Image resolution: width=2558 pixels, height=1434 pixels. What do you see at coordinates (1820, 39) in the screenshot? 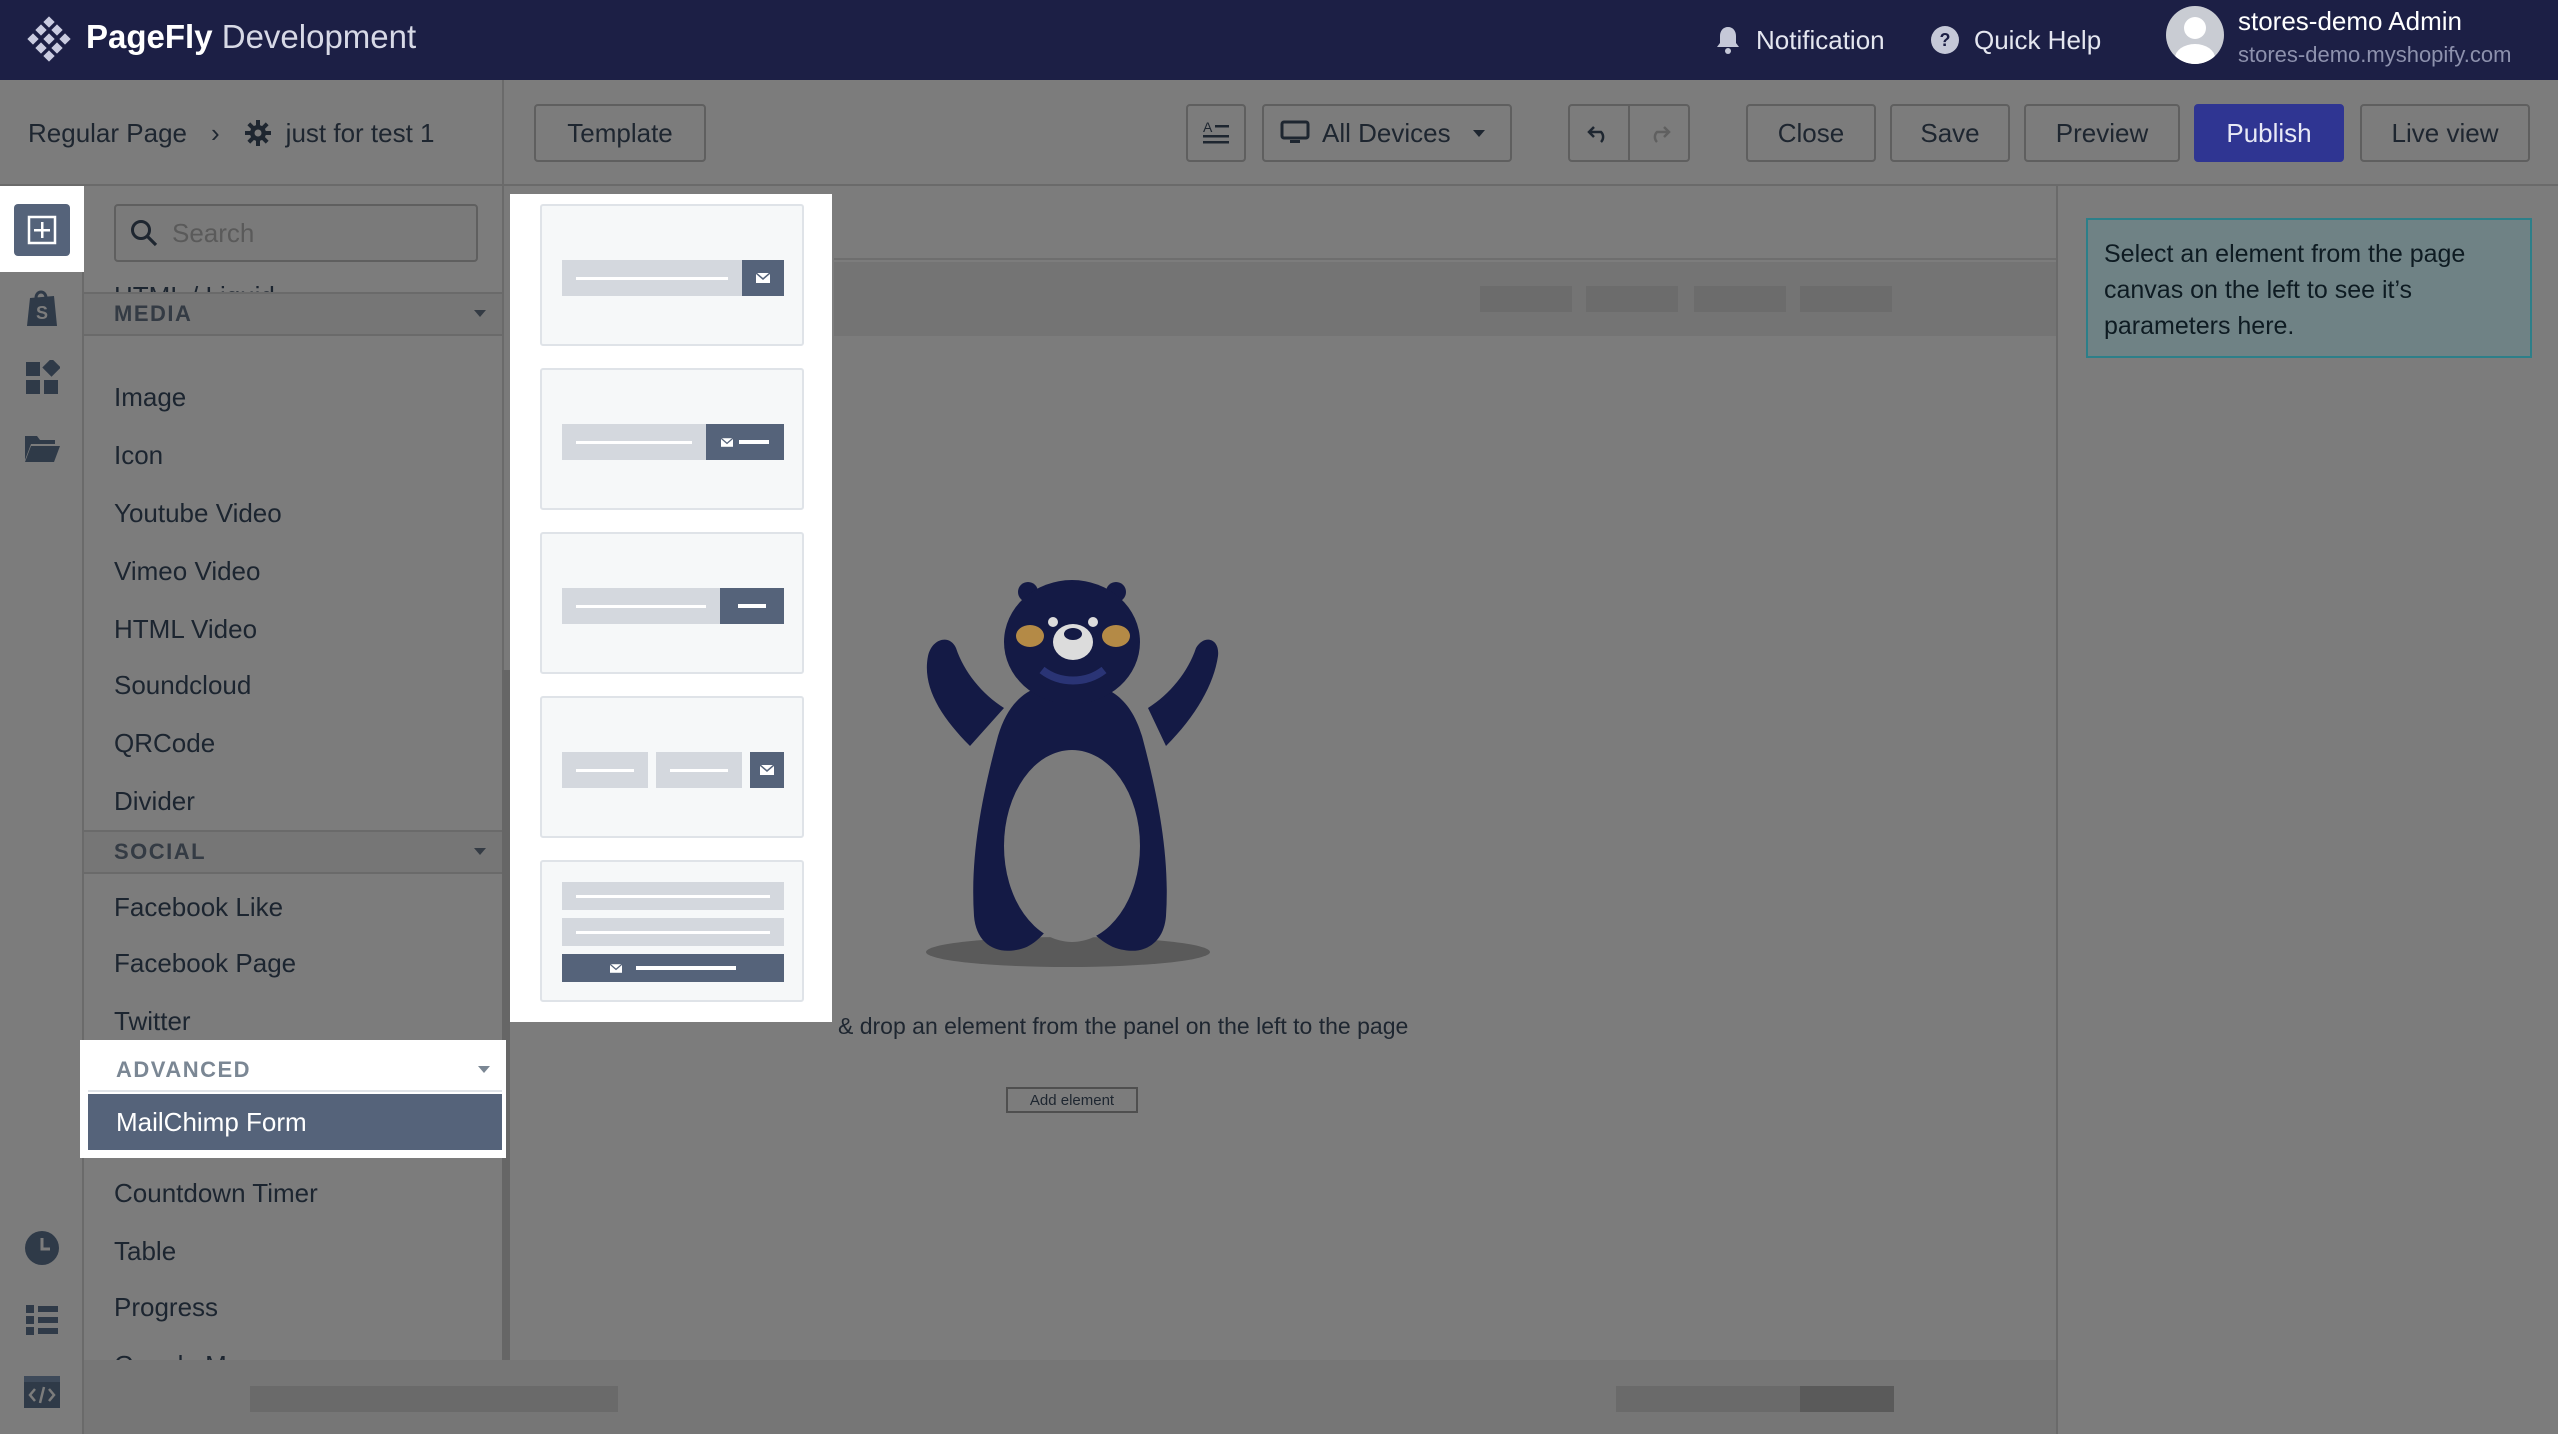
I see `notification-label: Notification` at bounding box center [1820, 39].